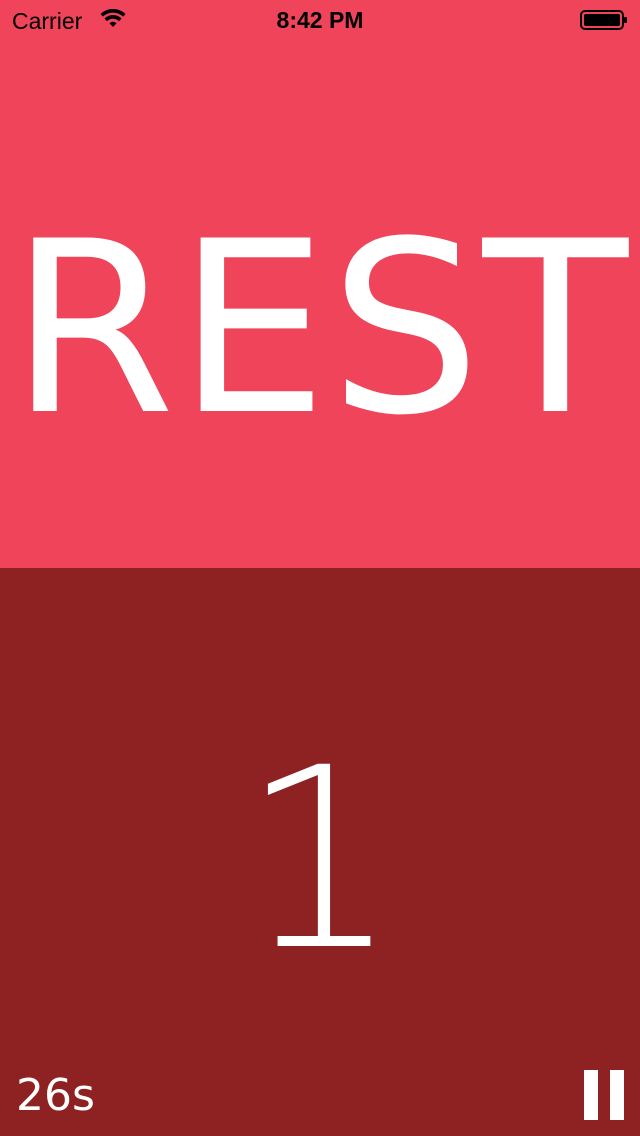 The width and height of the screenshot is (640, 1136). Describe the element at coordinates (603, 20) in the screenshot. I see `battery-icon` at that location.